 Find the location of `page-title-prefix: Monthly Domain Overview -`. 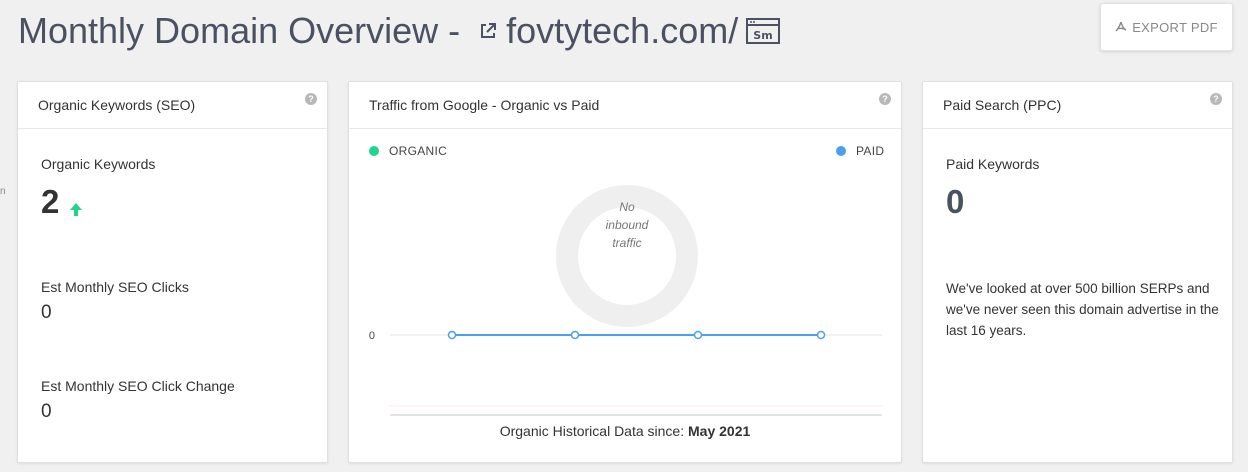

page-title-prefix: Monthly Domain Overview - is located at coordinates (239, 30).